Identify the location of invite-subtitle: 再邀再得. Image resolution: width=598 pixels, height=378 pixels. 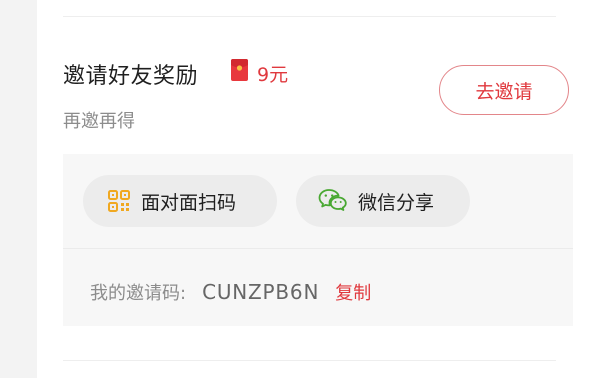
(99, 121).